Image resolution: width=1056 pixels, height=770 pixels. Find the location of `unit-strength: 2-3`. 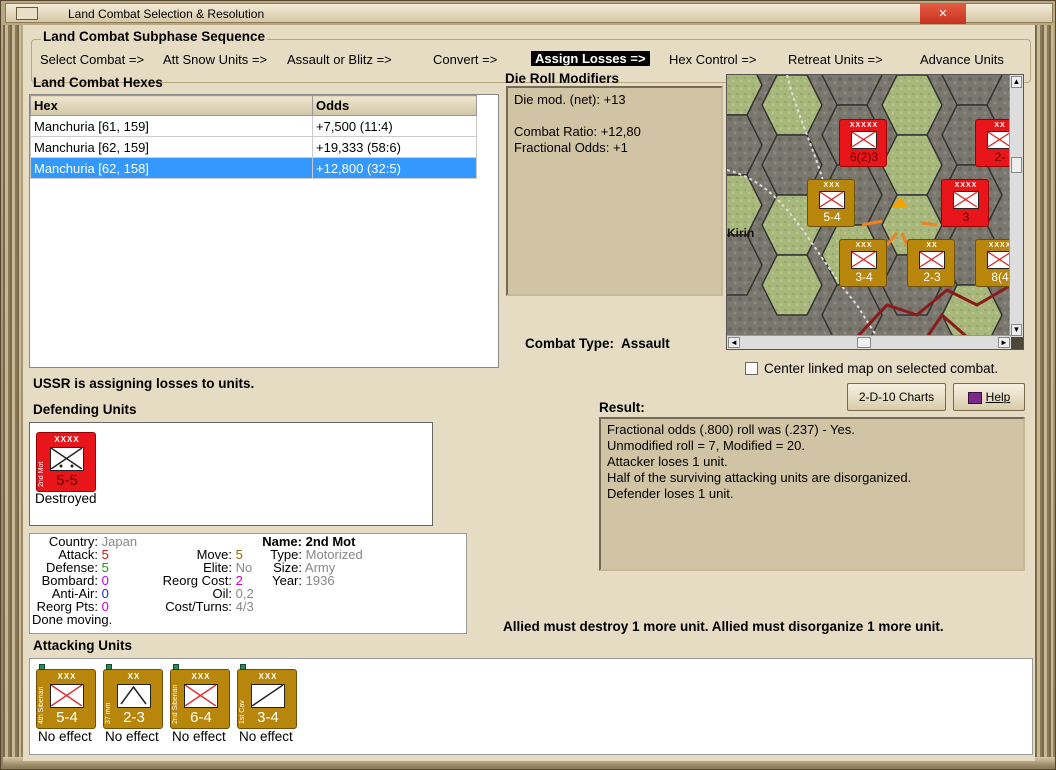

unit-strength: 2-3 is located at coordinates (932, 277).